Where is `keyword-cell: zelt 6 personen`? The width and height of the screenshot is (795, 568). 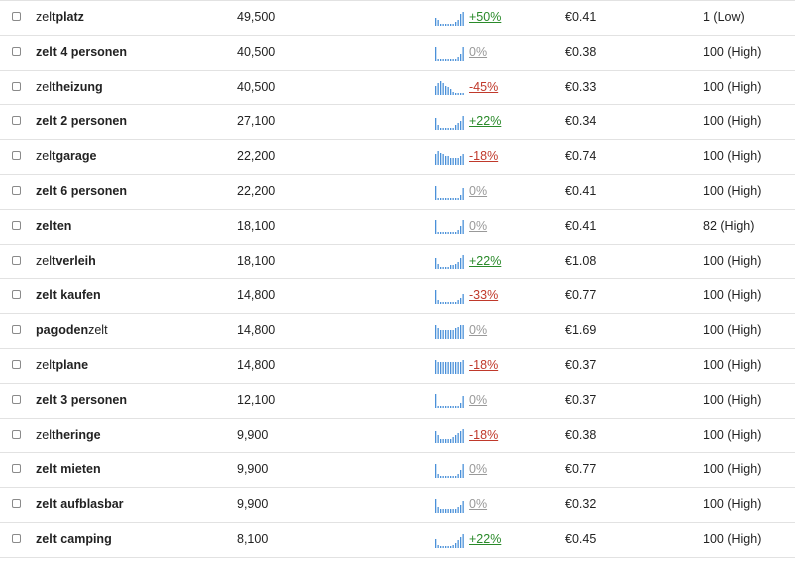
keyword-cell: zelt 6 personen is located at coordinates (81, 192).